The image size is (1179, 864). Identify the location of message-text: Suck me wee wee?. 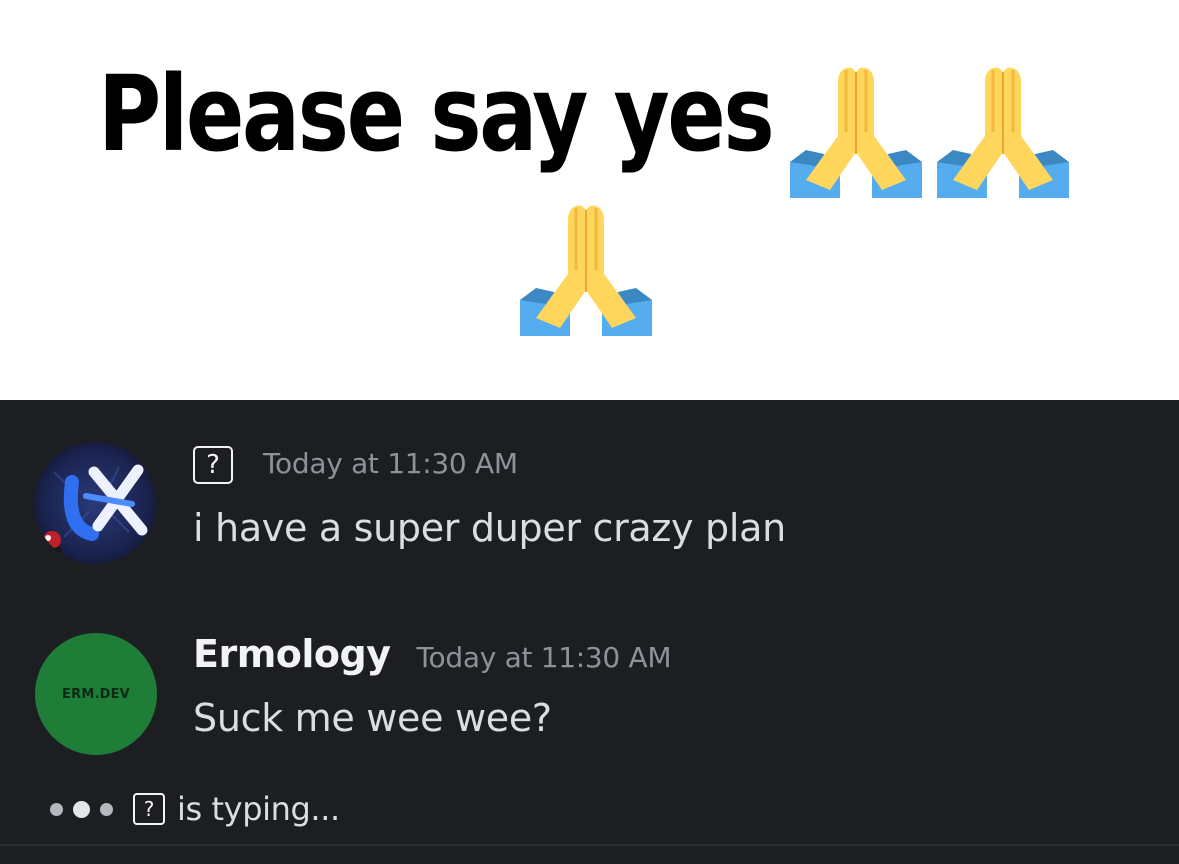
(372, 718).